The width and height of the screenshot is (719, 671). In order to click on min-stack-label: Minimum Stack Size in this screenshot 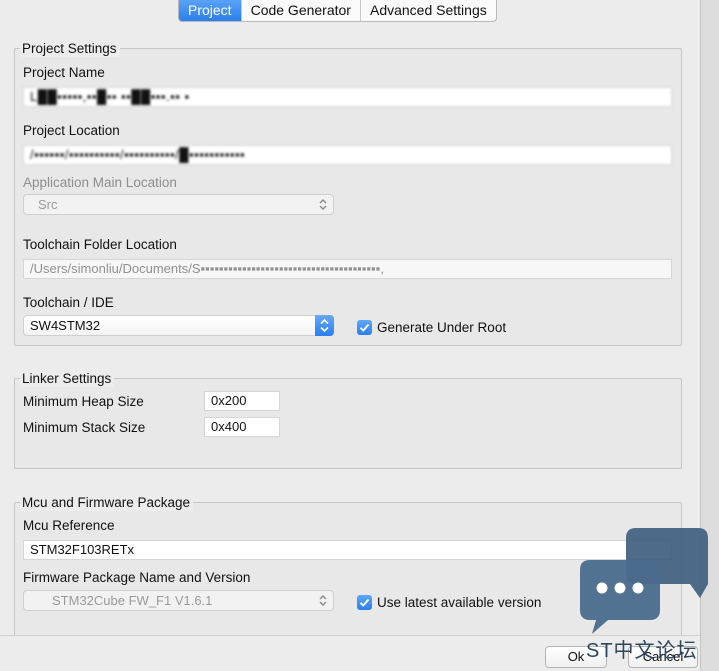, I will do `click(84, 427)`.